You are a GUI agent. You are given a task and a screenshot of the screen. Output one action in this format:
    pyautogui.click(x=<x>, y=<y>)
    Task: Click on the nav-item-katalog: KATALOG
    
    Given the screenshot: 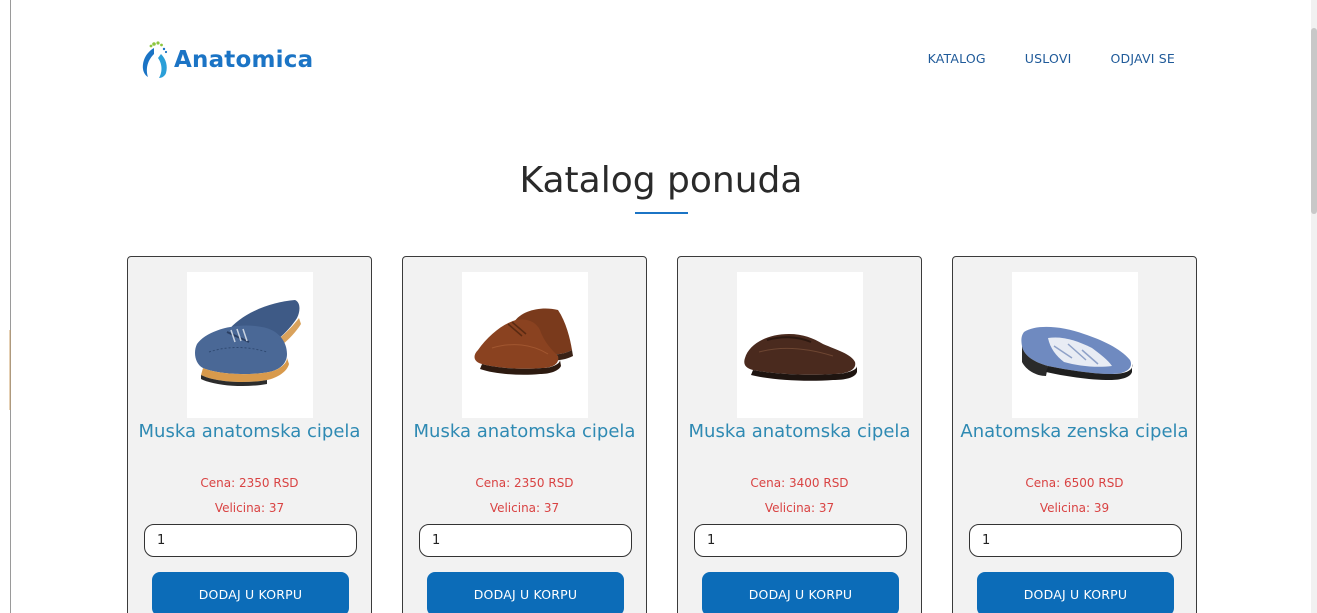 What is the action you would take?
    pyautogui.click(x=957, y=58)
    